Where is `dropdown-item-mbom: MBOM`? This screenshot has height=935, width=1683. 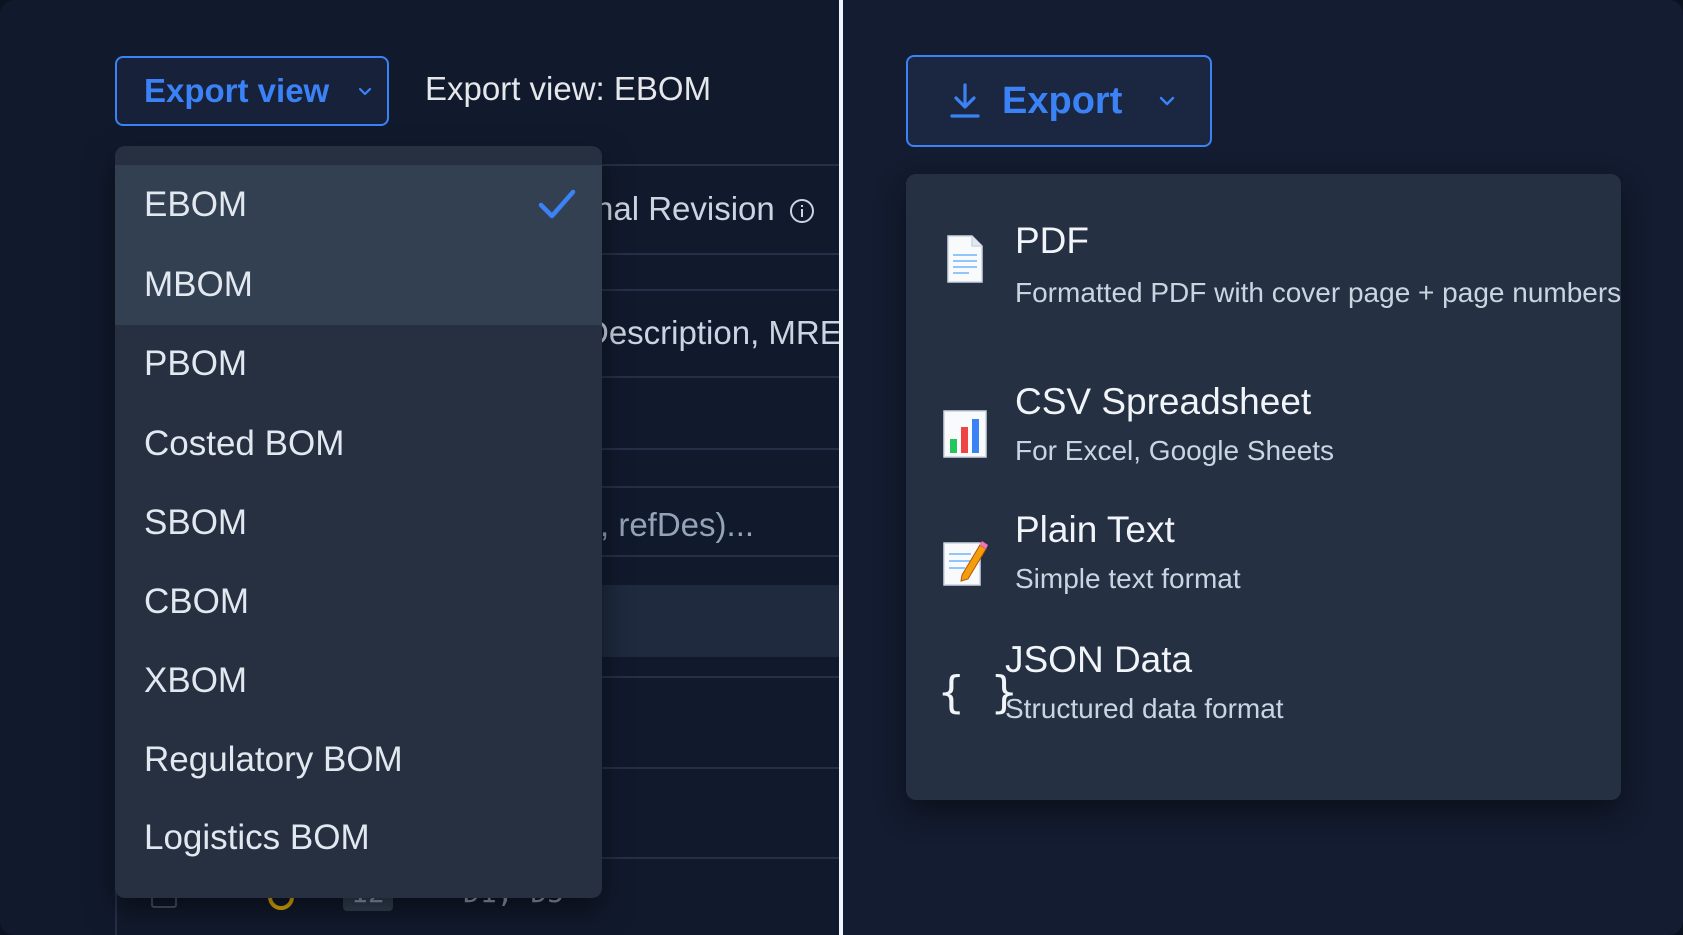
dropdown-item-mbom: MBOM is located at coordinates (358, 285).